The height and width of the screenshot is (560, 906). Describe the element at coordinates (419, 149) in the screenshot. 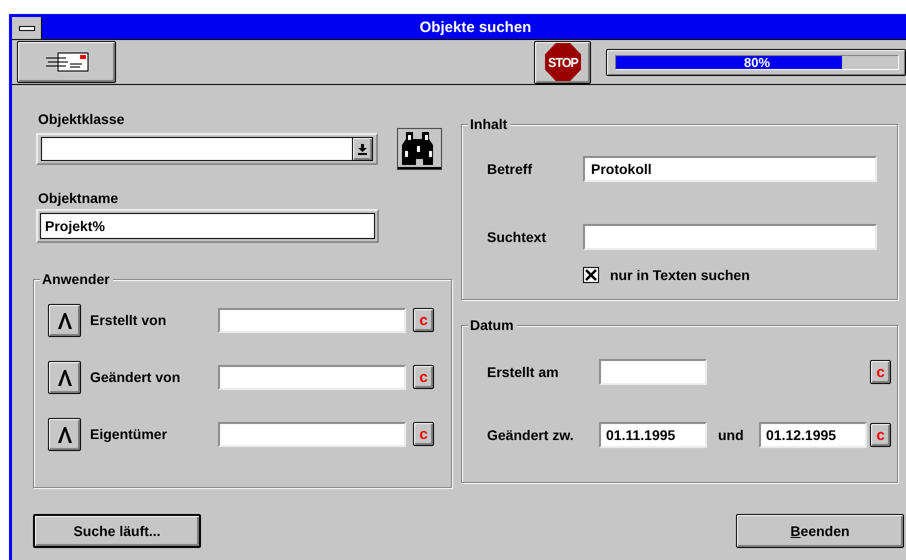

I see `binoculars-icon` at that location.